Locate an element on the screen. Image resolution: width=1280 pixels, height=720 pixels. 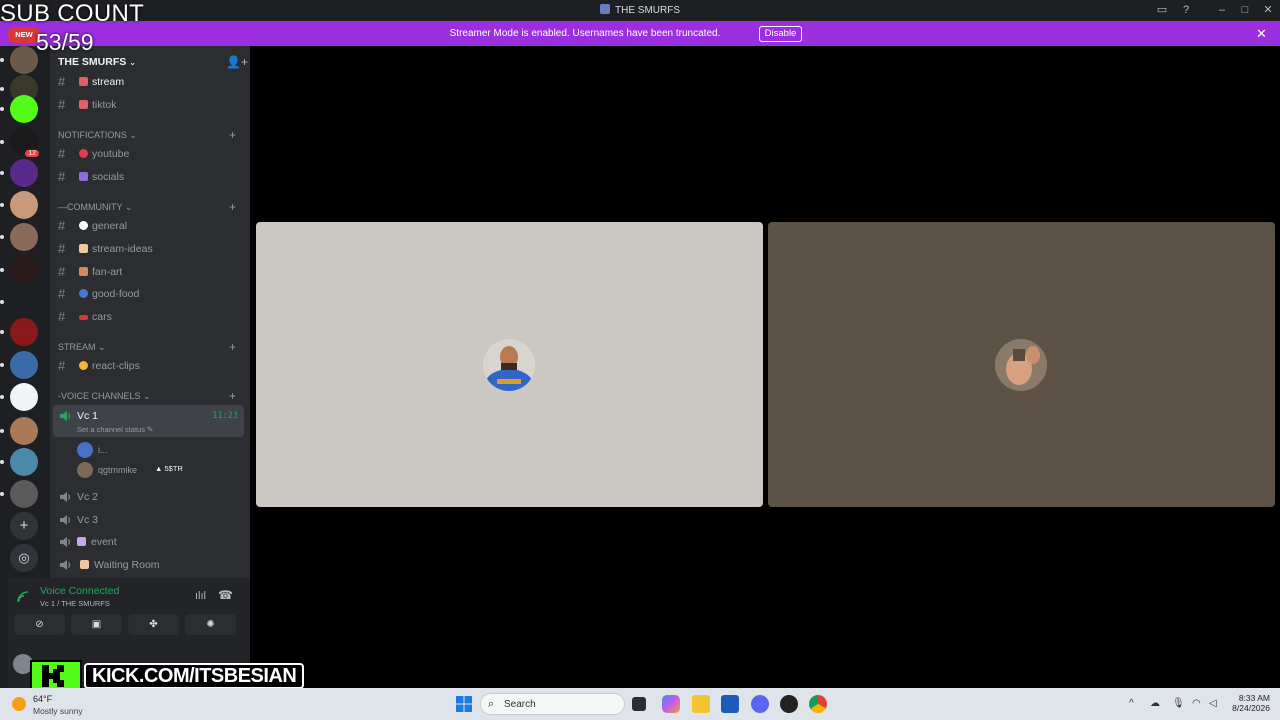
help-icon: ? is located at coordinates (1186, 10).